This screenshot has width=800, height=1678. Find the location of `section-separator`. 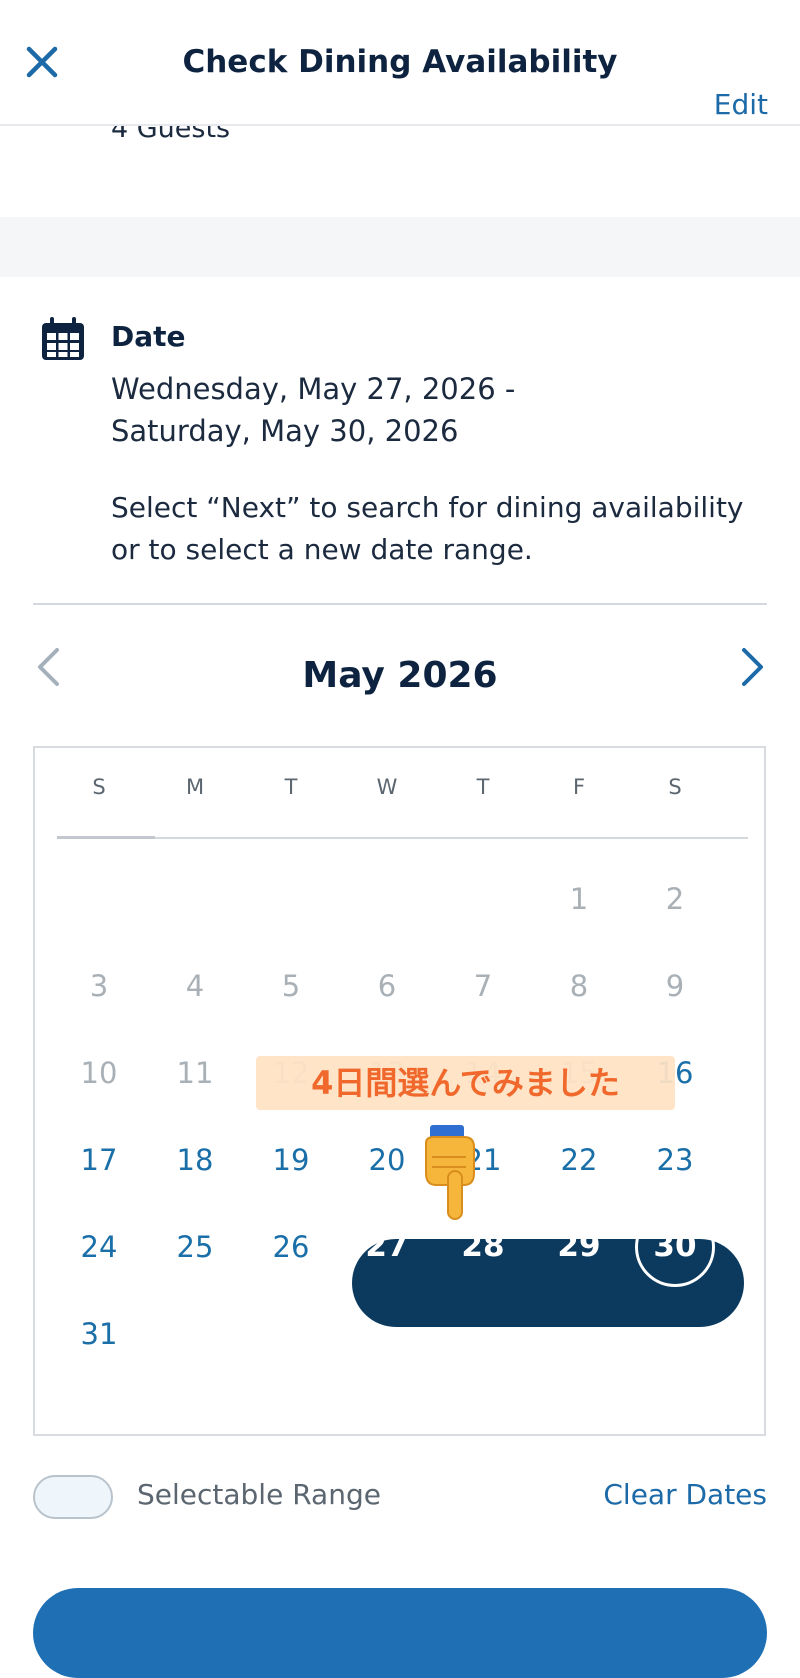

section-separator is located at coordinates (400, 247).